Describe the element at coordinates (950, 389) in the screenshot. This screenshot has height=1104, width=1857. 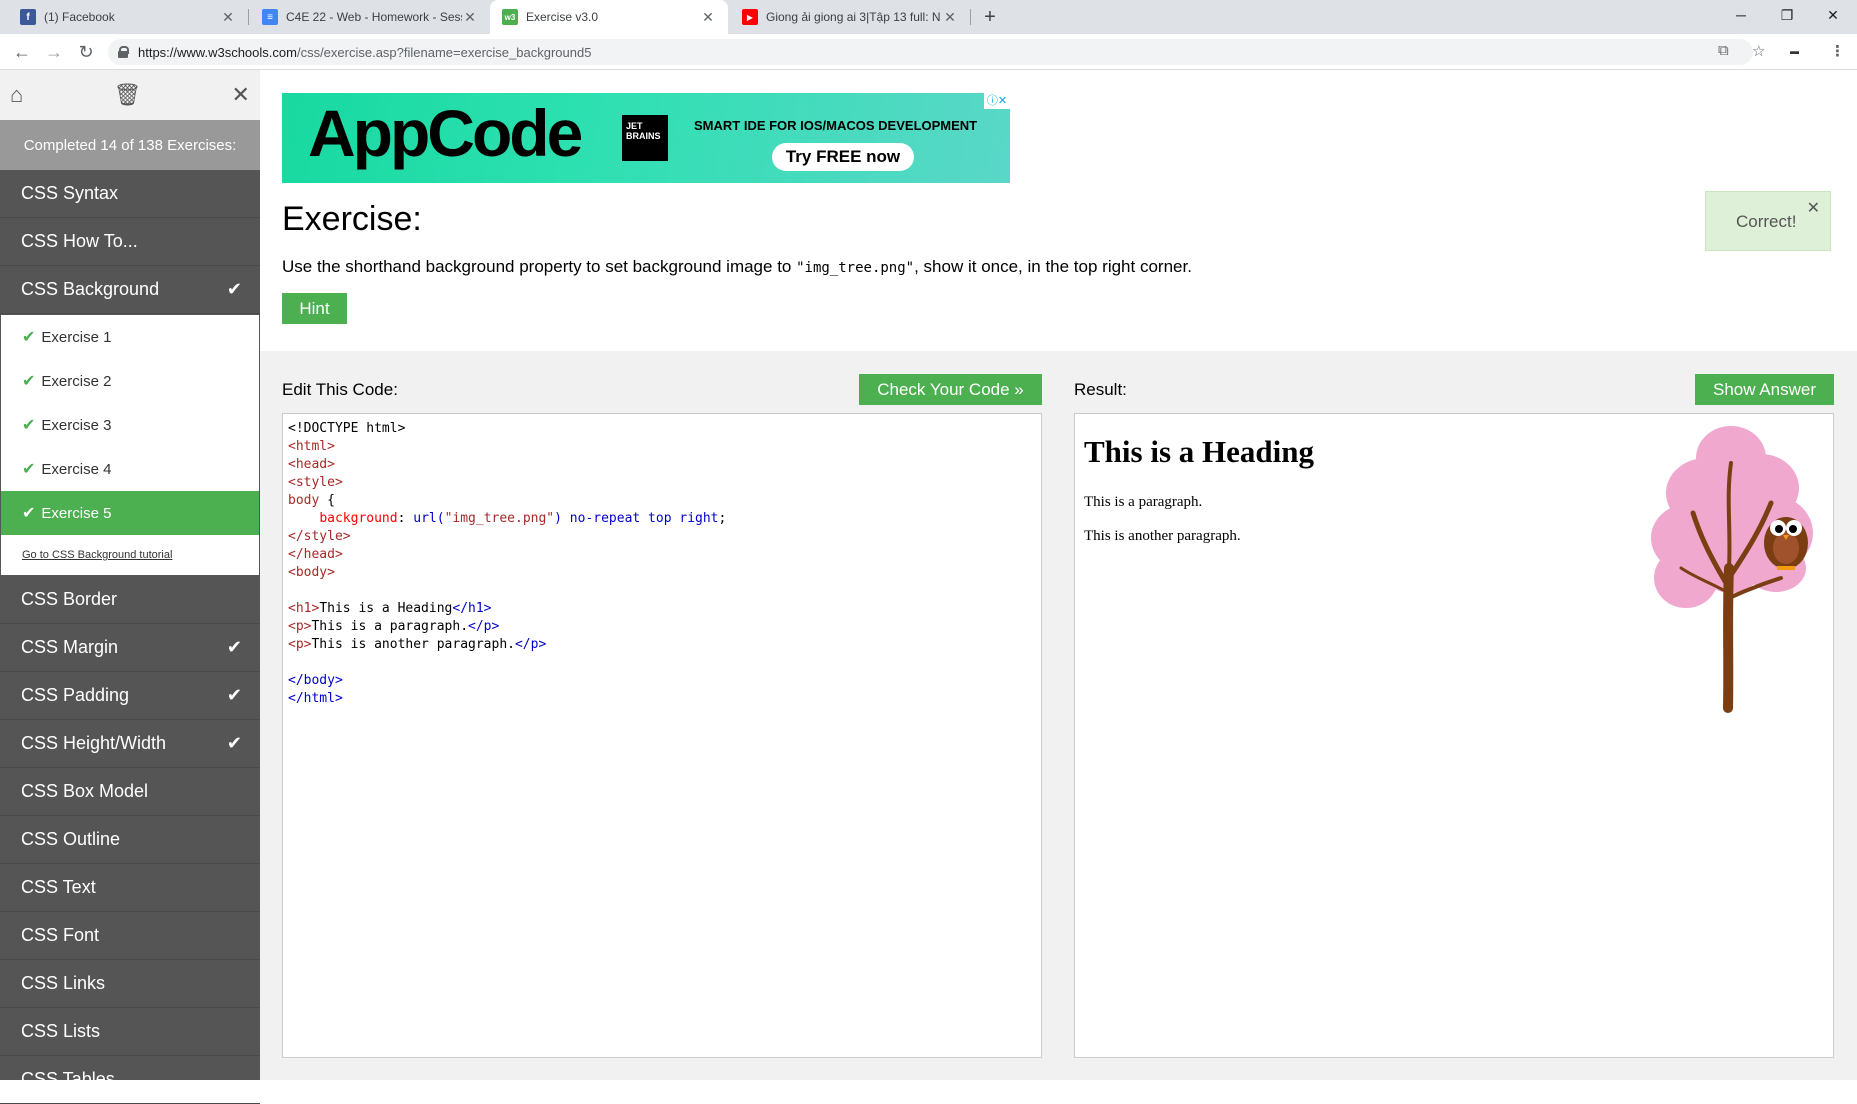
I see `check-code-button: Check Your Code »` at that location.